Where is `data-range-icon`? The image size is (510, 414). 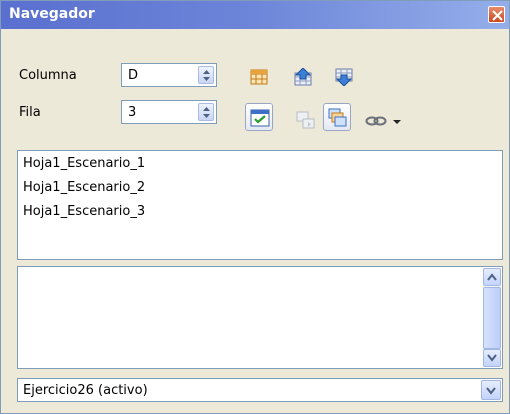
data-range-icon is located at coordinates (257, 76).